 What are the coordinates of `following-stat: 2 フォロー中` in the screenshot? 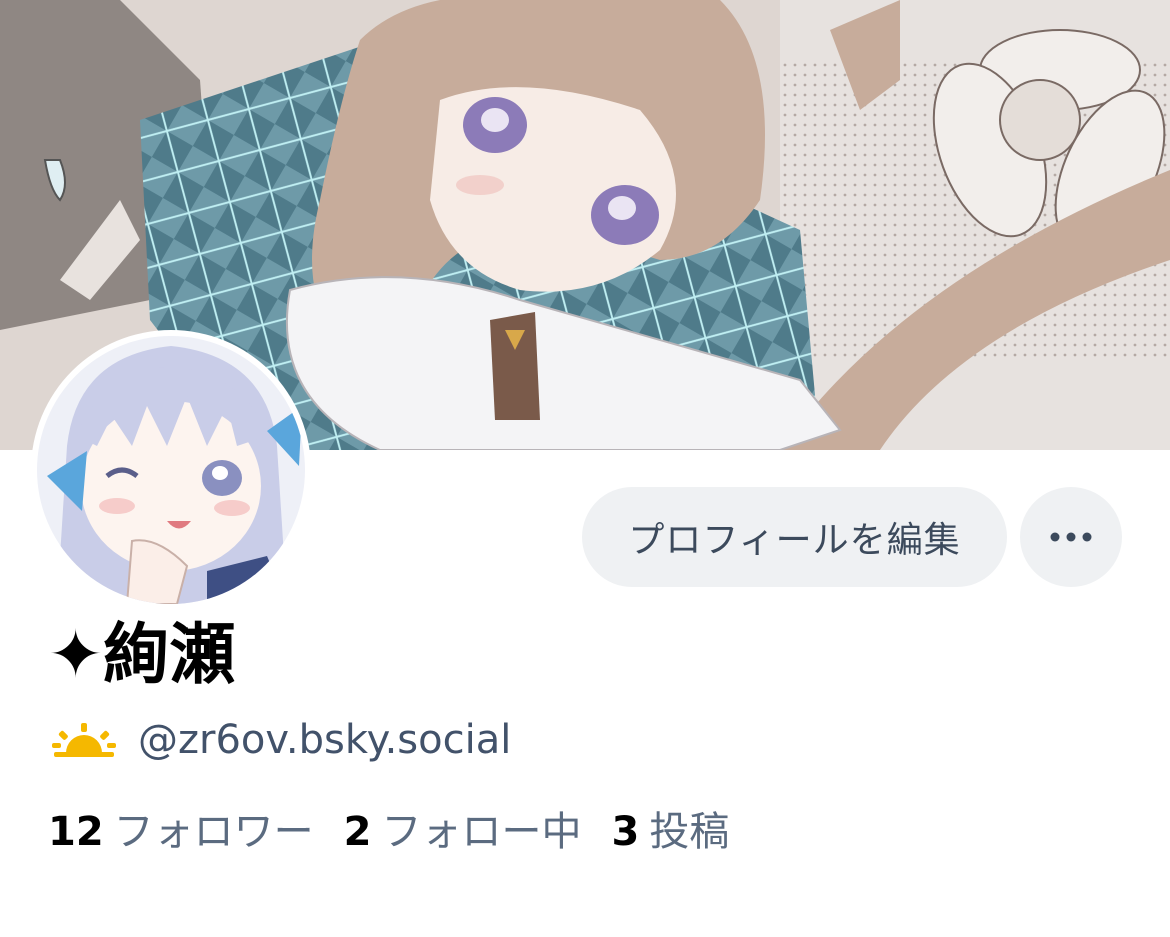 It's located at (463, 828).